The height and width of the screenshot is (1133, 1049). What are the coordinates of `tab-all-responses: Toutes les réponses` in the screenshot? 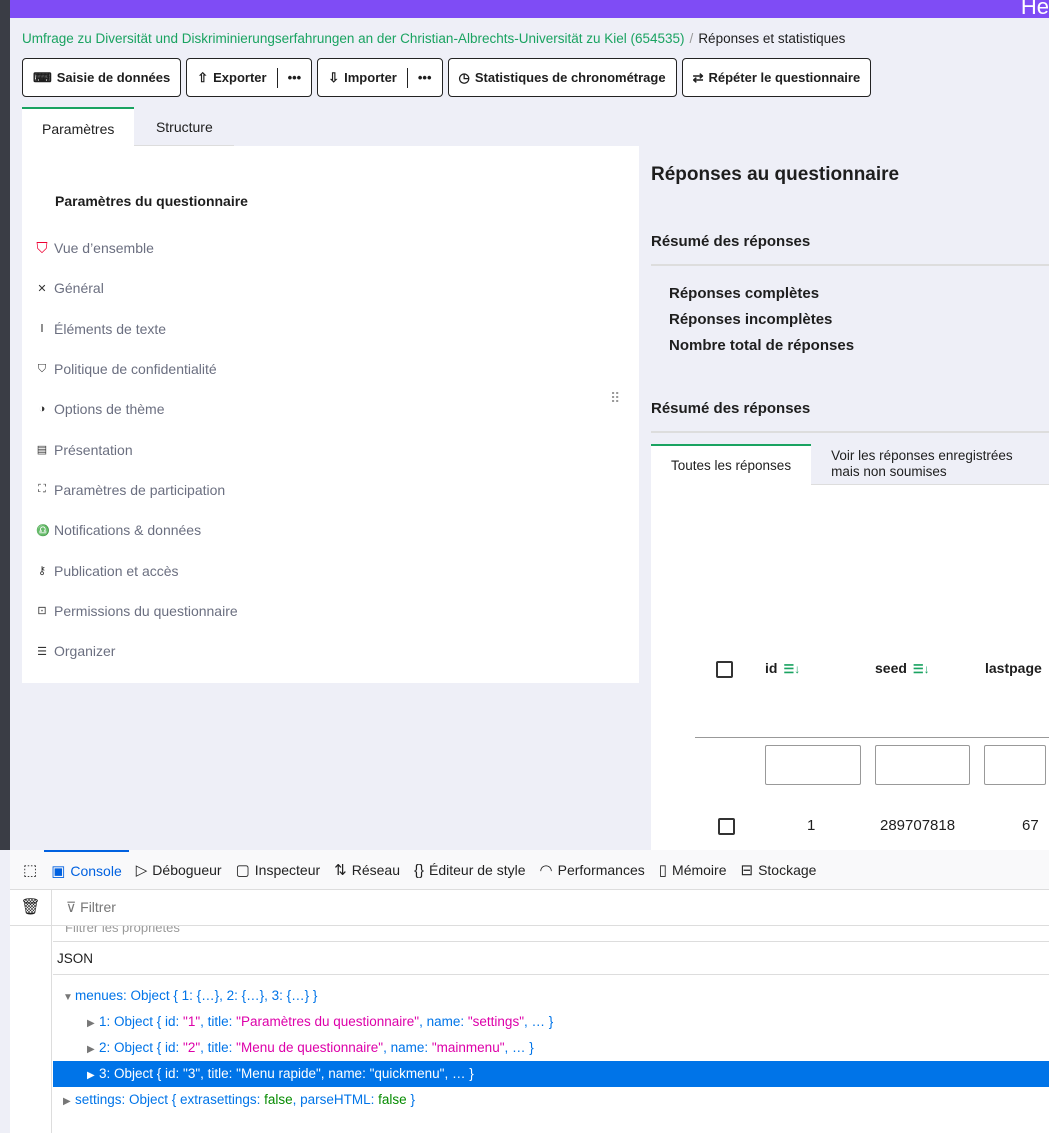 It's located at (731, 464).